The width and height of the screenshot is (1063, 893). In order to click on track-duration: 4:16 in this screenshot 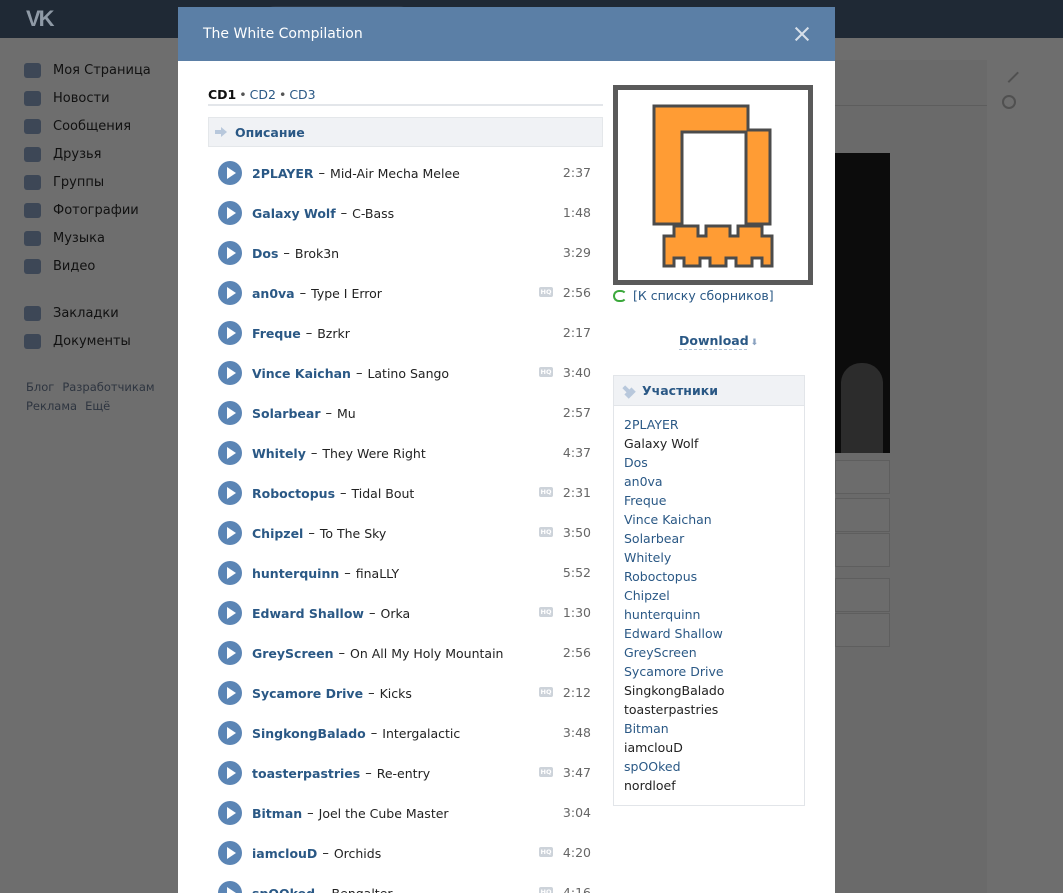, I will do `click(576, 889)`.